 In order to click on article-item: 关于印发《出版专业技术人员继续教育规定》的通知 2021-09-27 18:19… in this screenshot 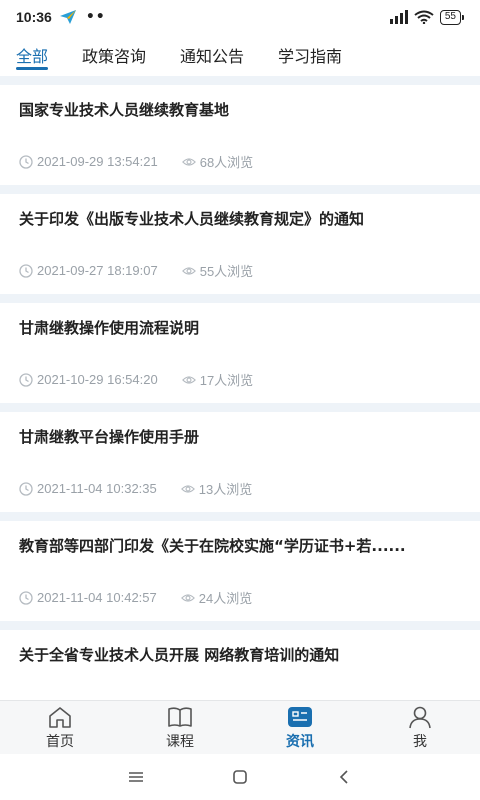, I will do `click(240, 244)`.